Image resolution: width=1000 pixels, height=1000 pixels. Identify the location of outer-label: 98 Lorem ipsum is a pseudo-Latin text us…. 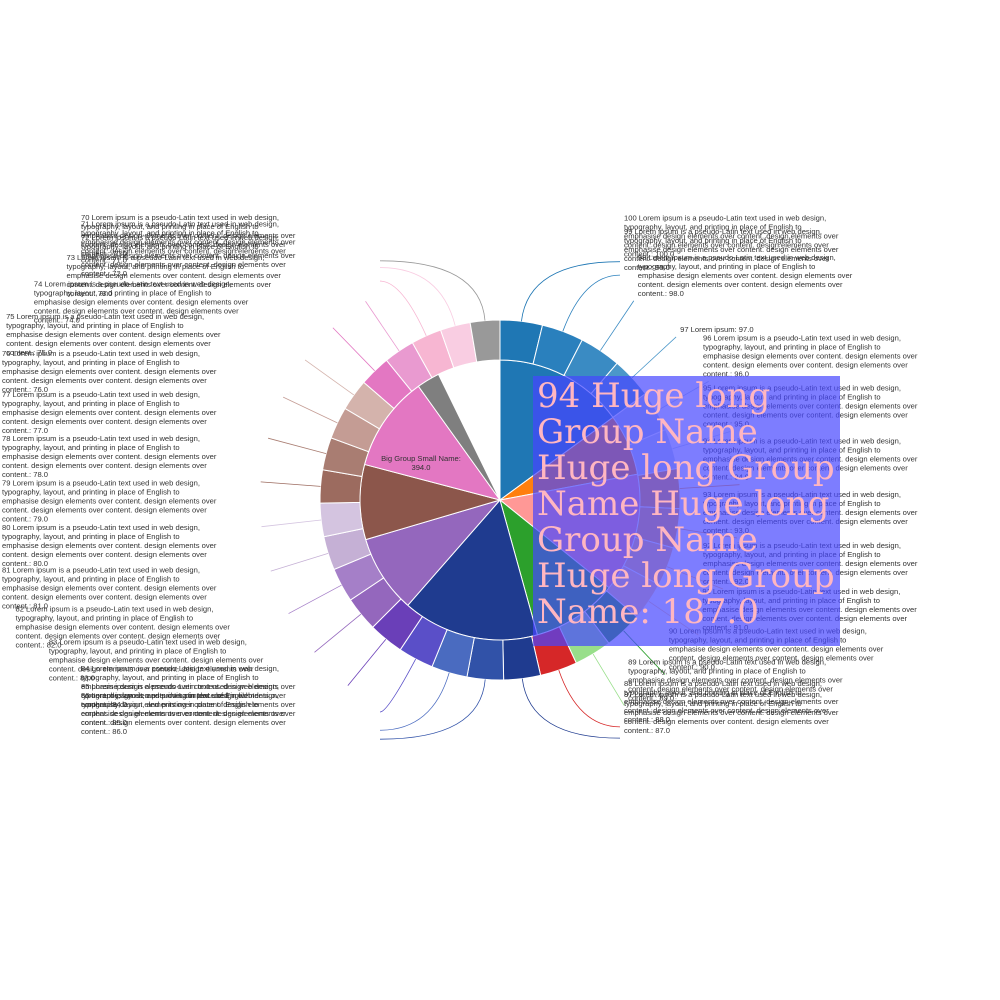
(745, 275).